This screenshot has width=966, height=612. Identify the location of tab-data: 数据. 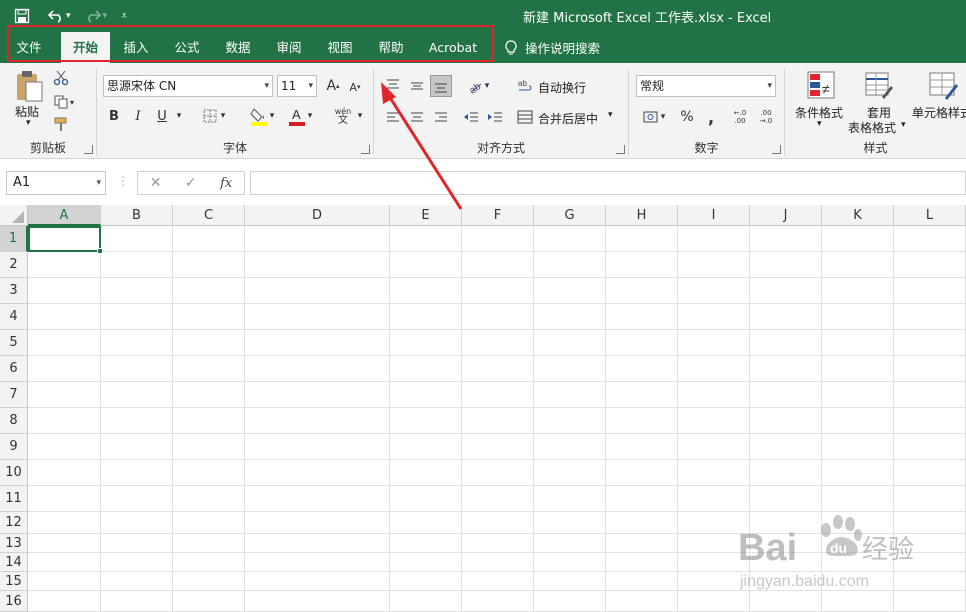
(238, 47).